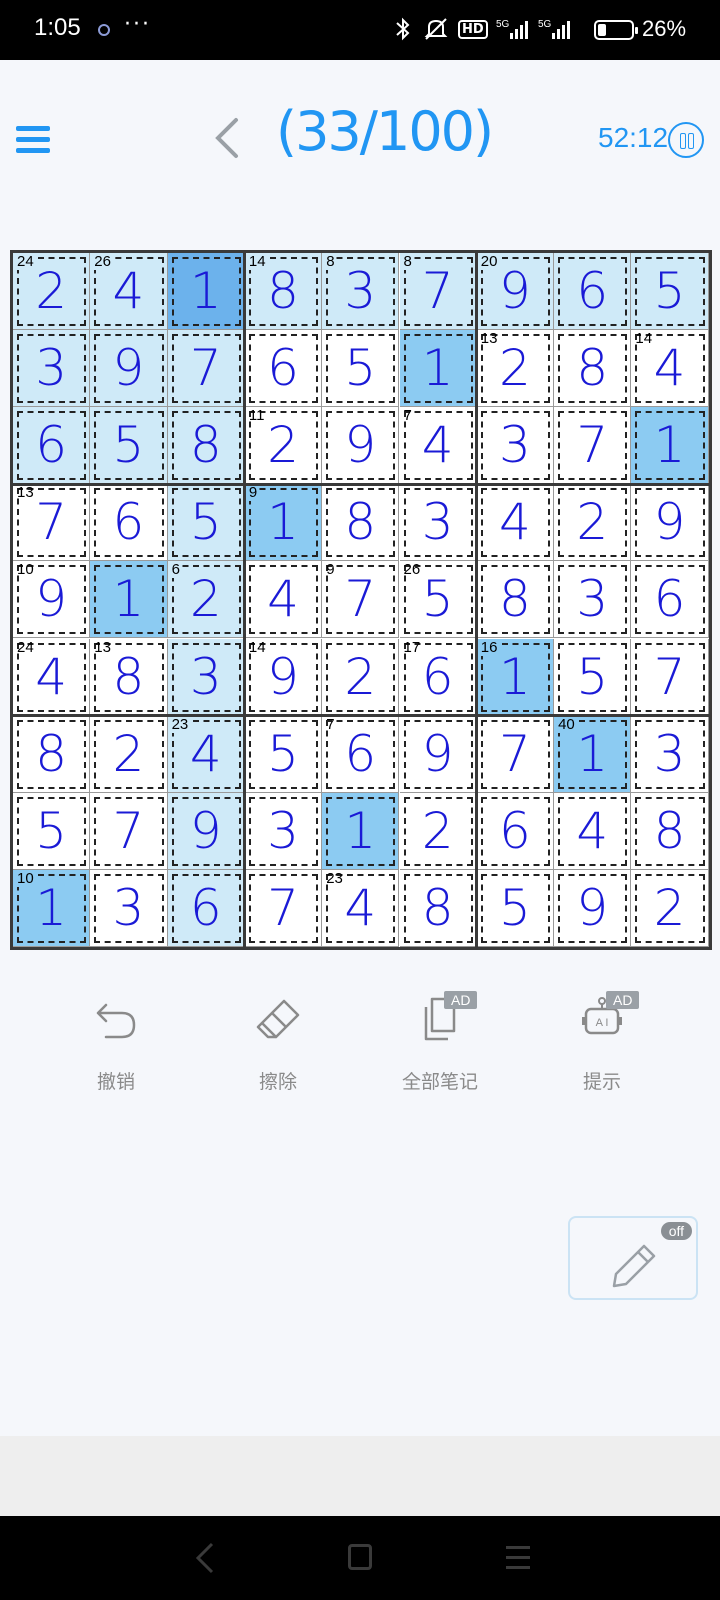  I want to click on pencil-icon, so click(634, 1266).